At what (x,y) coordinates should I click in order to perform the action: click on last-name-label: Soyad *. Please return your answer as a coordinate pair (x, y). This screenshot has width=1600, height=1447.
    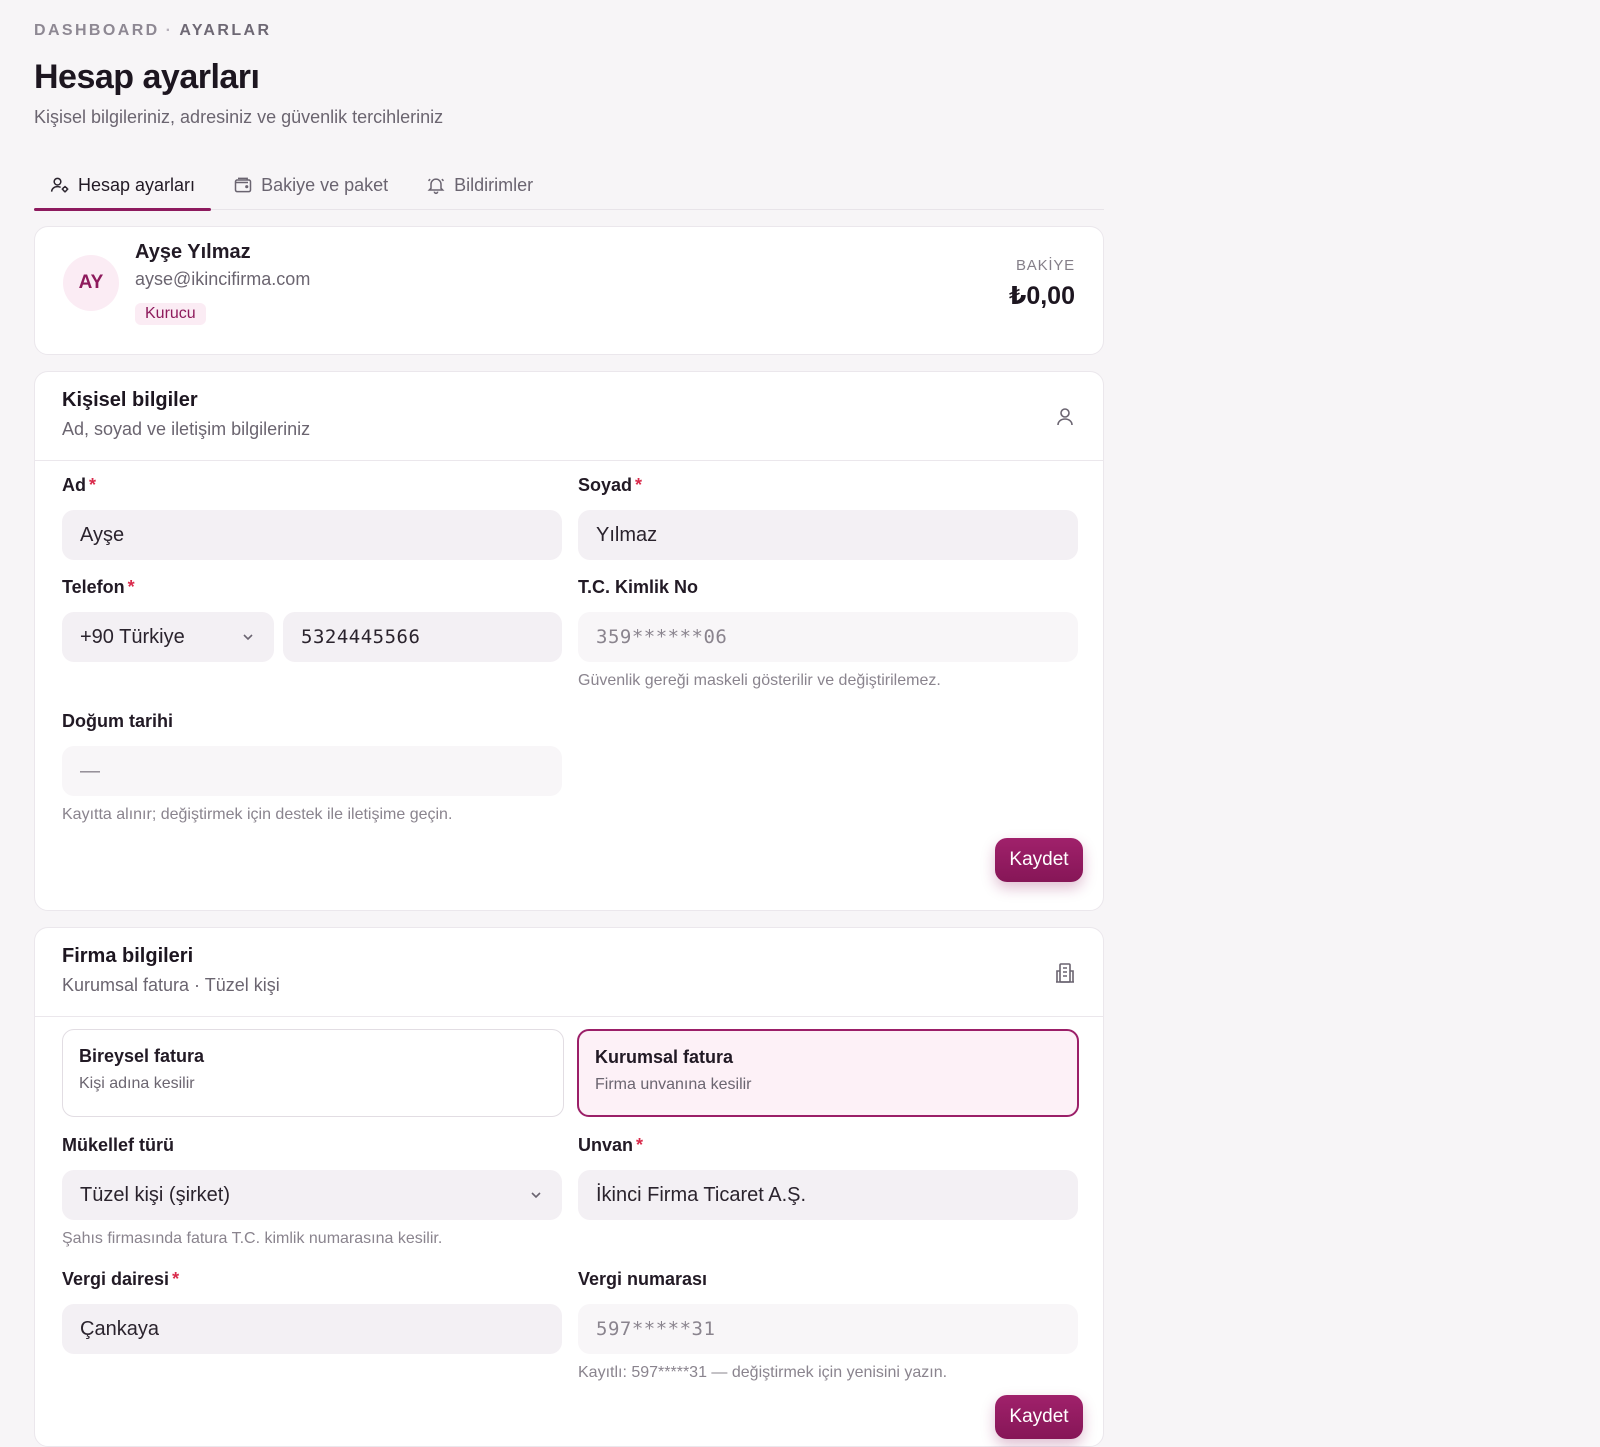
    Looking at the image, I should click on (828, 487).